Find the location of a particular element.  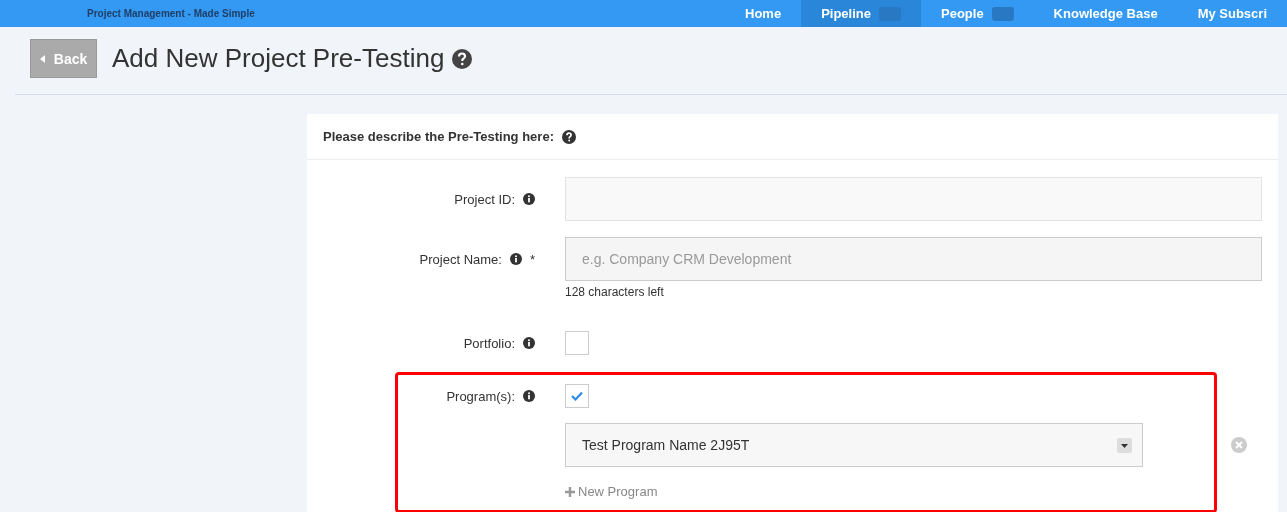

field-label: Program(s): is located at coordinates (480, 396).